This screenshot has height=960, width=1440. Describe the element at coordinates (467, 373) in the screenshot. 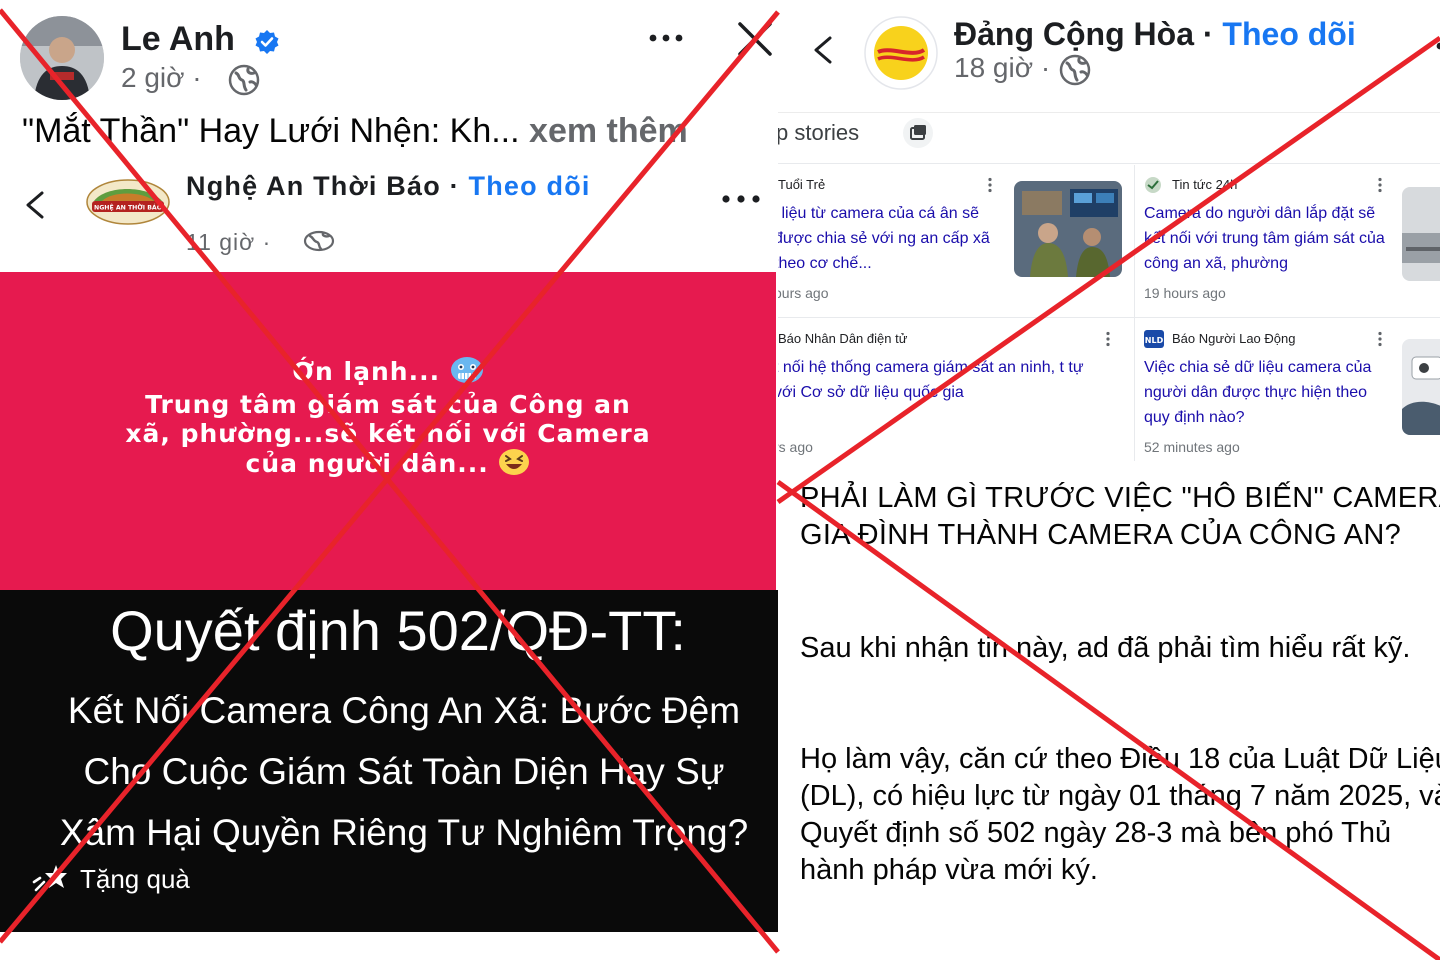

I see `freezing-face-emoji-icon` at that location.